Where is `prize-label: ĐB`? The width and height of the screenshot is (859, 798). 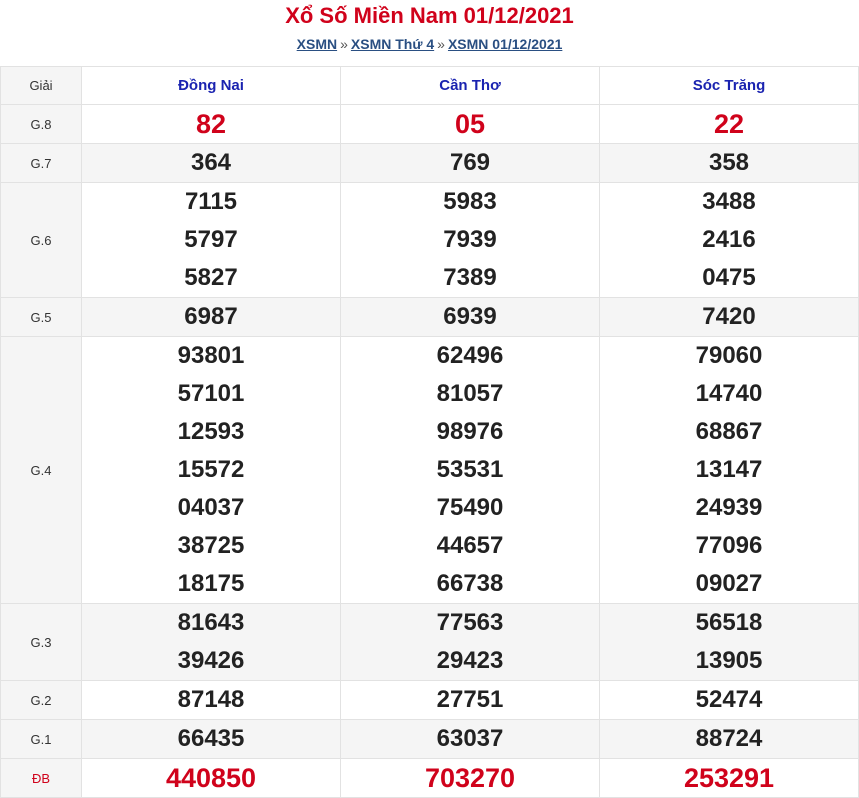 prize-label: ĐB is located at coordinates (41, 778).